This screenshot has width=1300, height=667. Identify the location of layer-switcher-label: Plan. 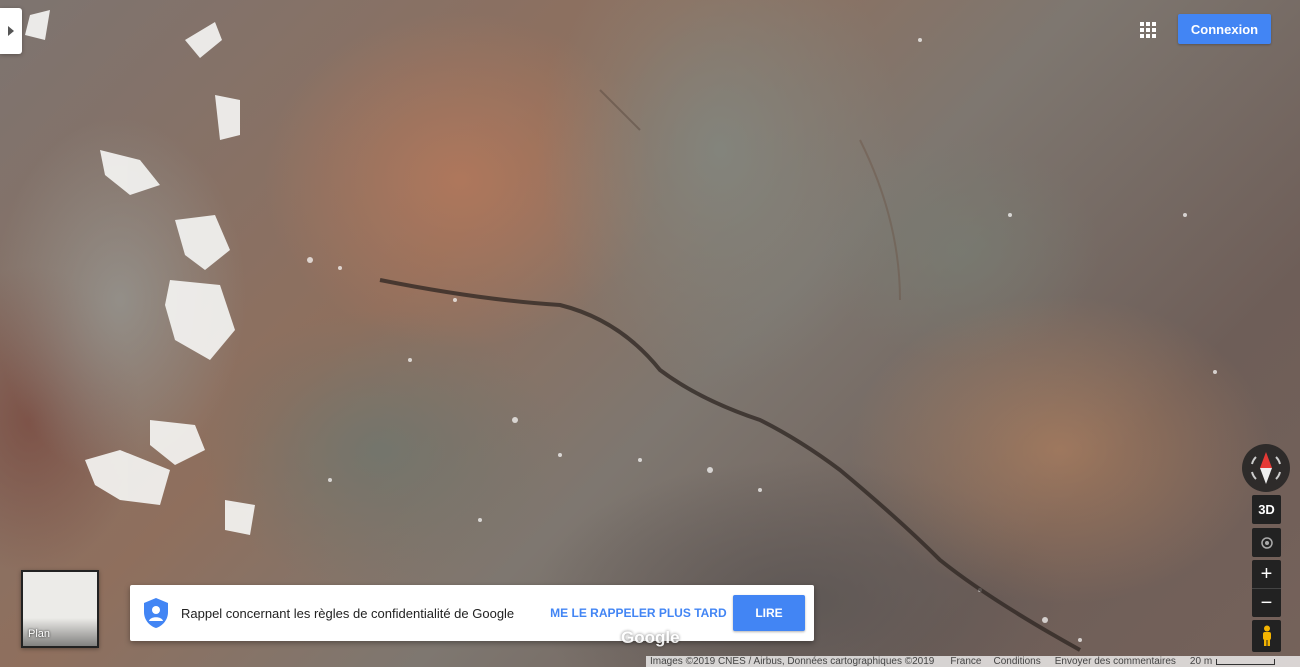
(39, 634).